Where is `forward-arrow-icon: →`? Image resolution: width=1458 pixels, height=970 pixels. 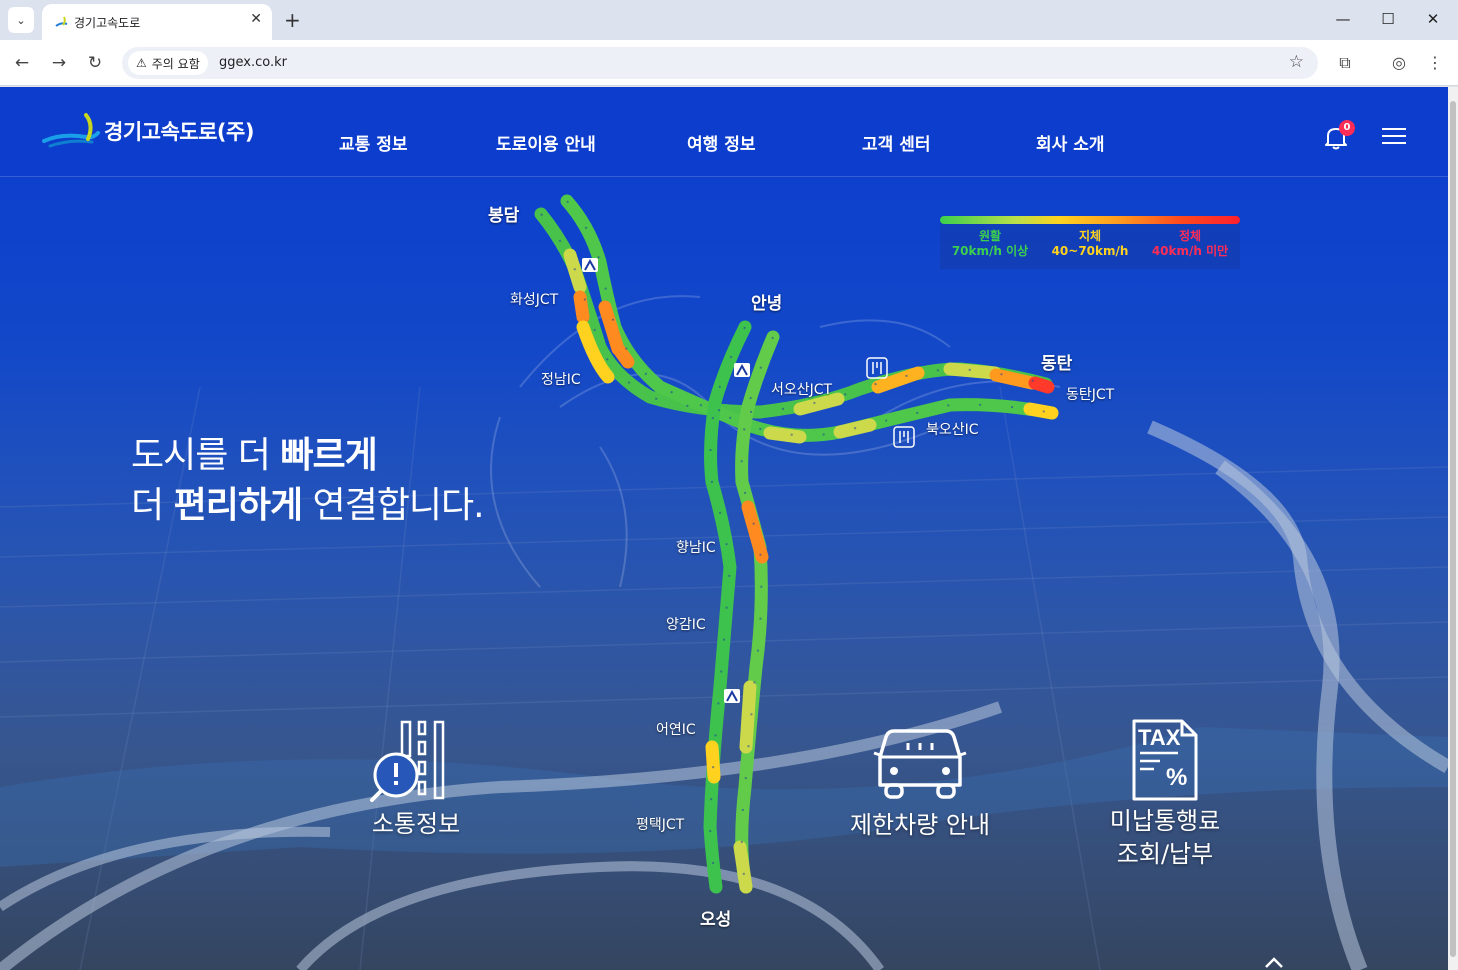 forward-arrow-icon: → is located at coordinates (59, 63).